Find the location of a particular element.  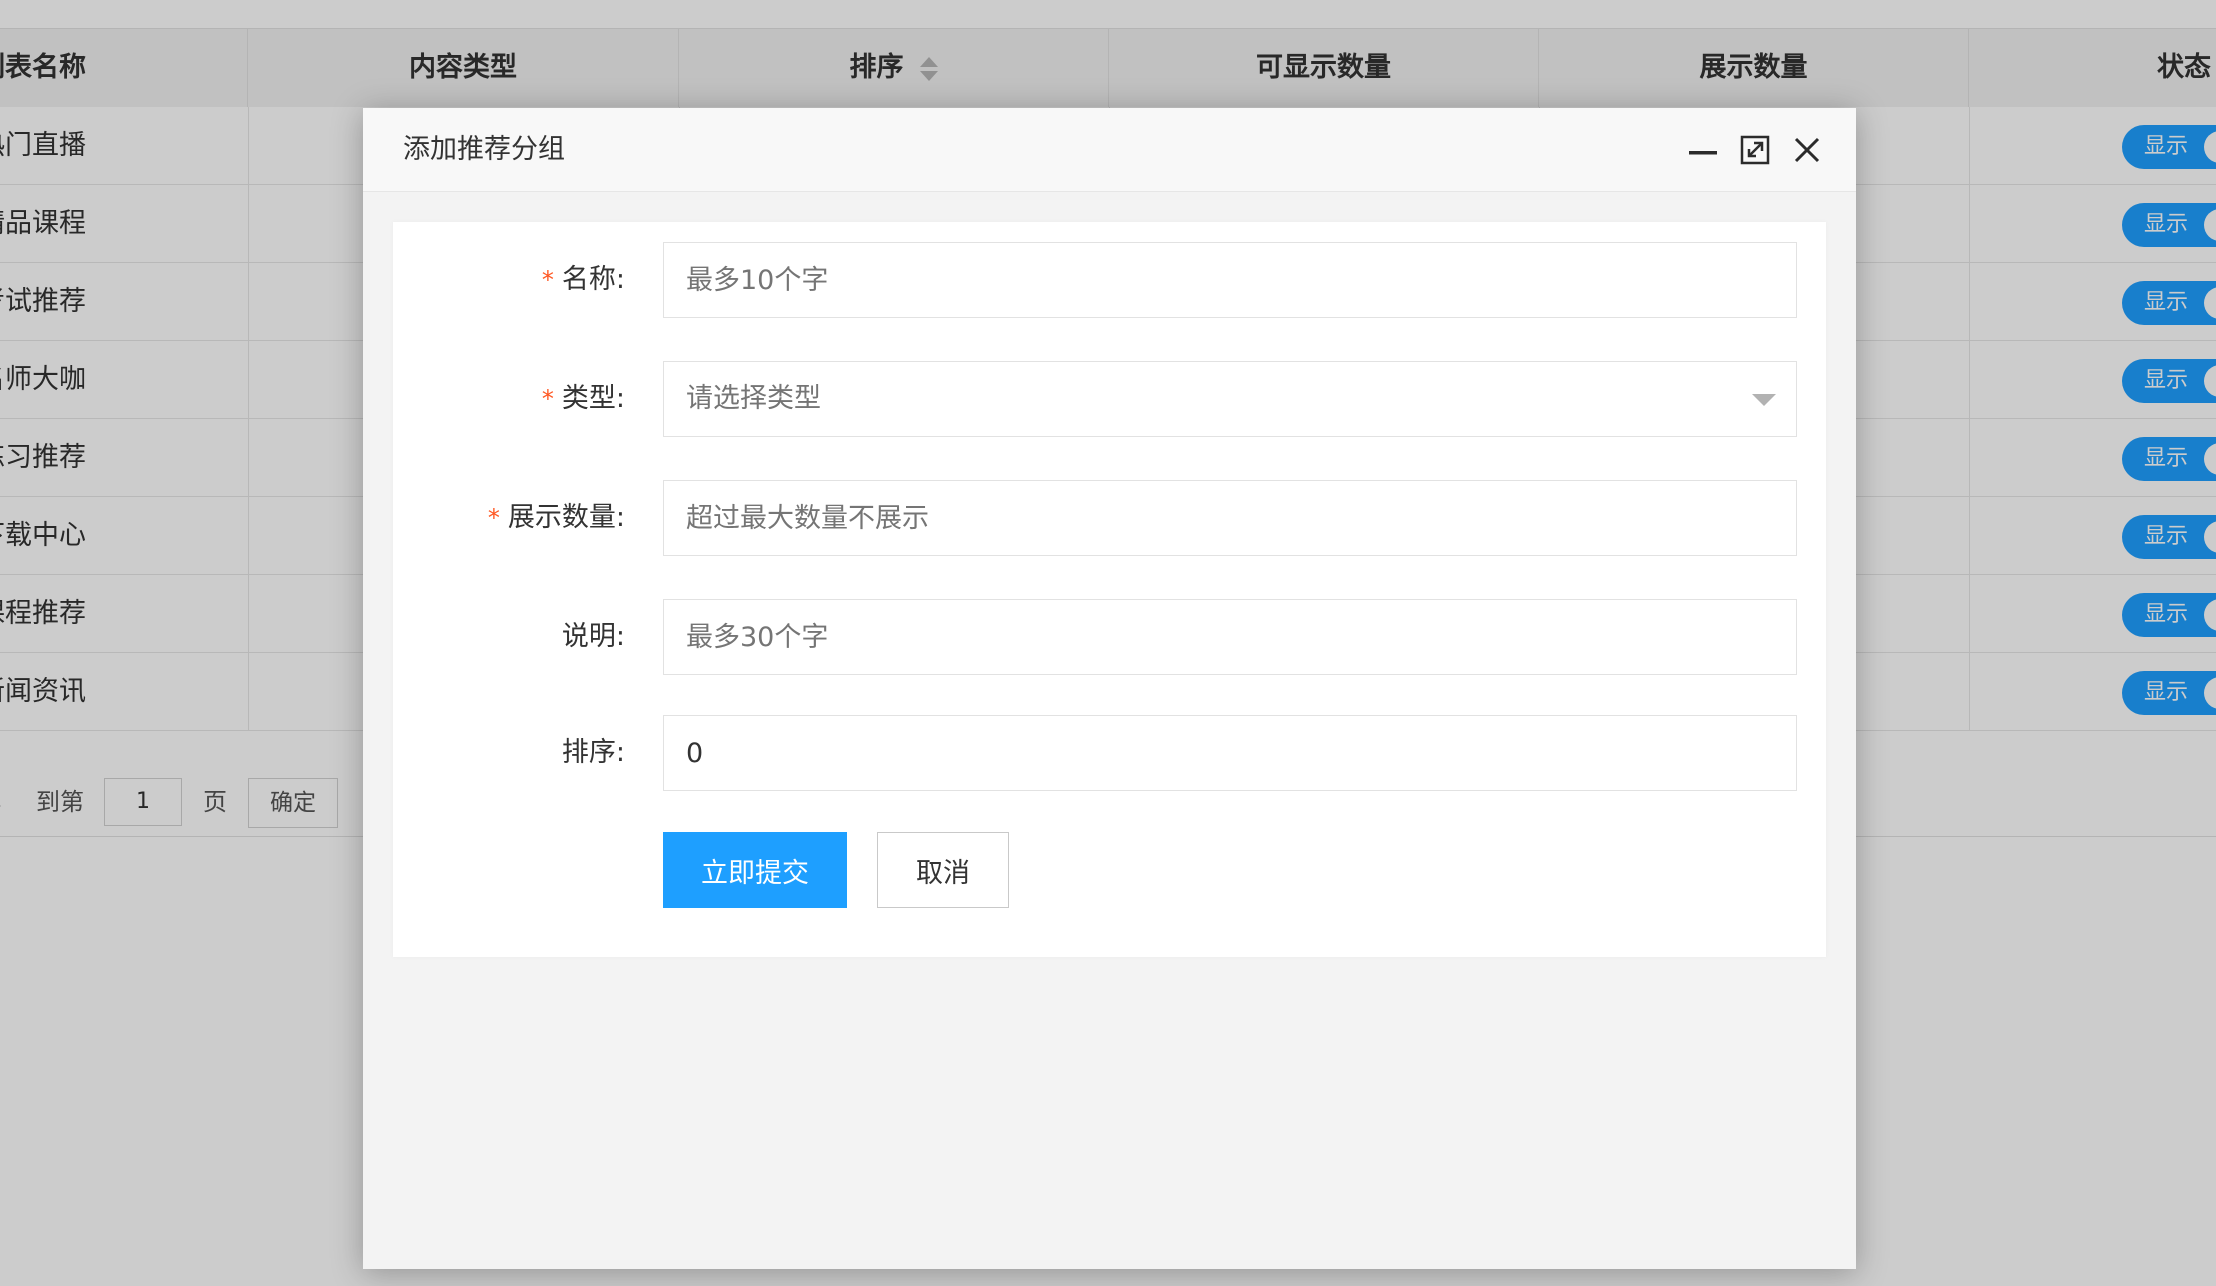

chevron-down-icon is located at coordinates (1764, 400).